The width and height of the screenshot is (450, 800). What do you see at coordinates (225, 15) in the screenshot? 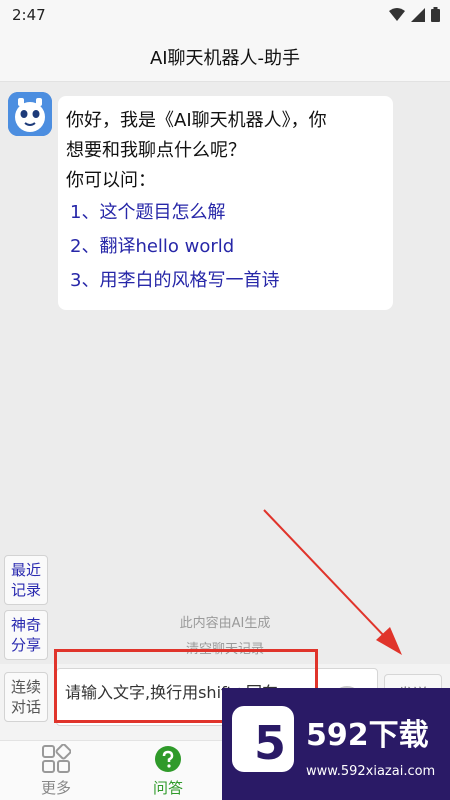
I see `status-bar: 2:47` at bounding box center [225, 15].